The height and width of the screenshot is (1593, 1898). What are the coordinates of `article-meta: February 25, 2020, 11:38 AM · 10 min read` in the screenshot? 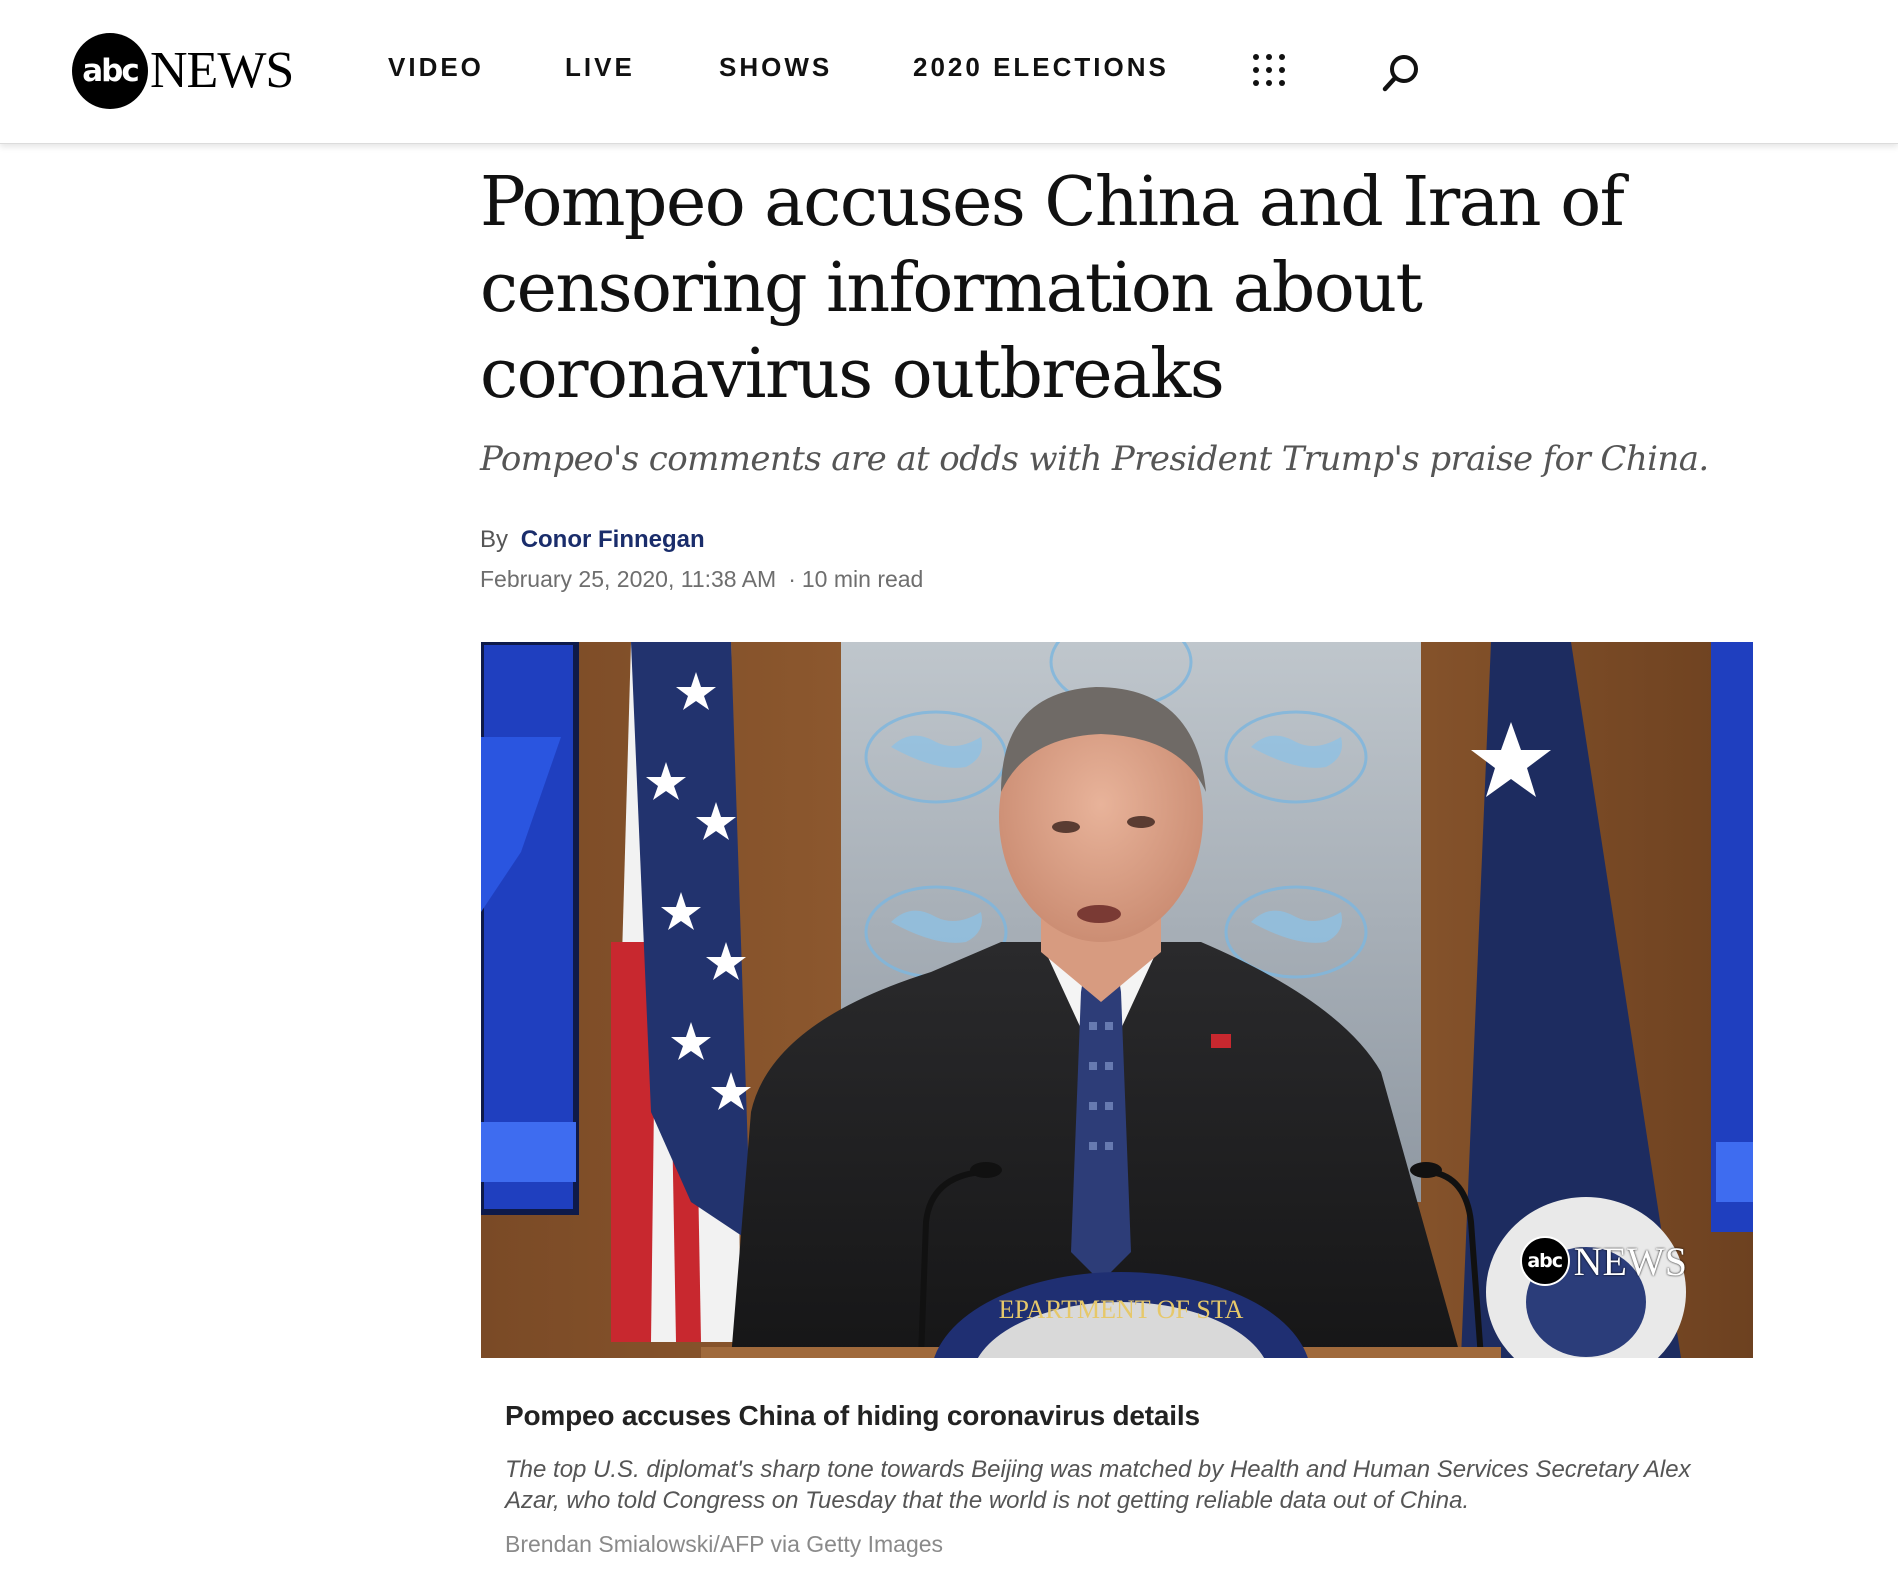 It's located at (701, 579).